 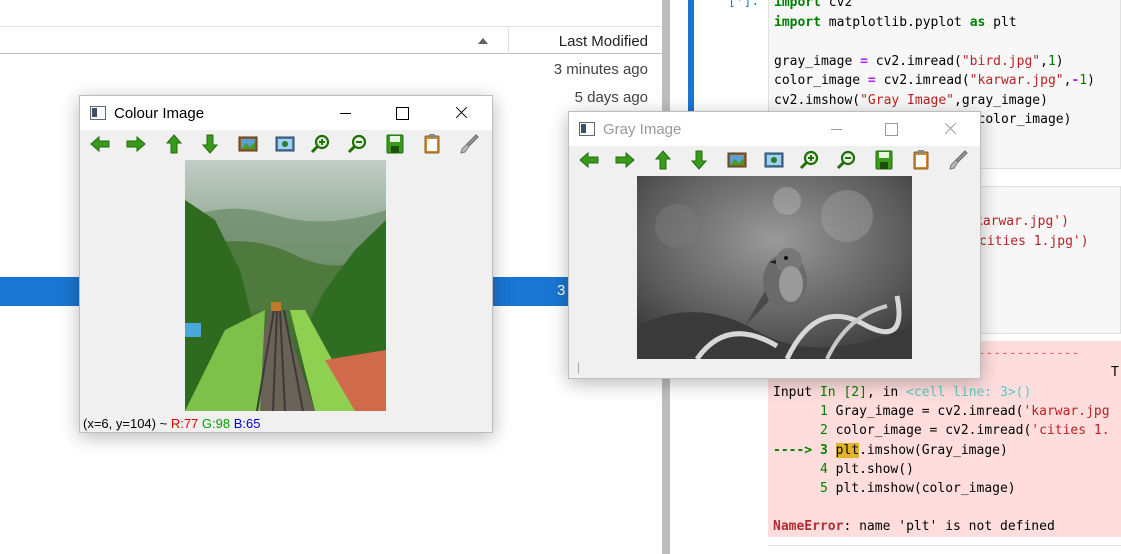 What do you see at coordinates (1115, 372) in the screenshot?
I see `traceback-trailing-char: T` at bounding box center [1115, 372].